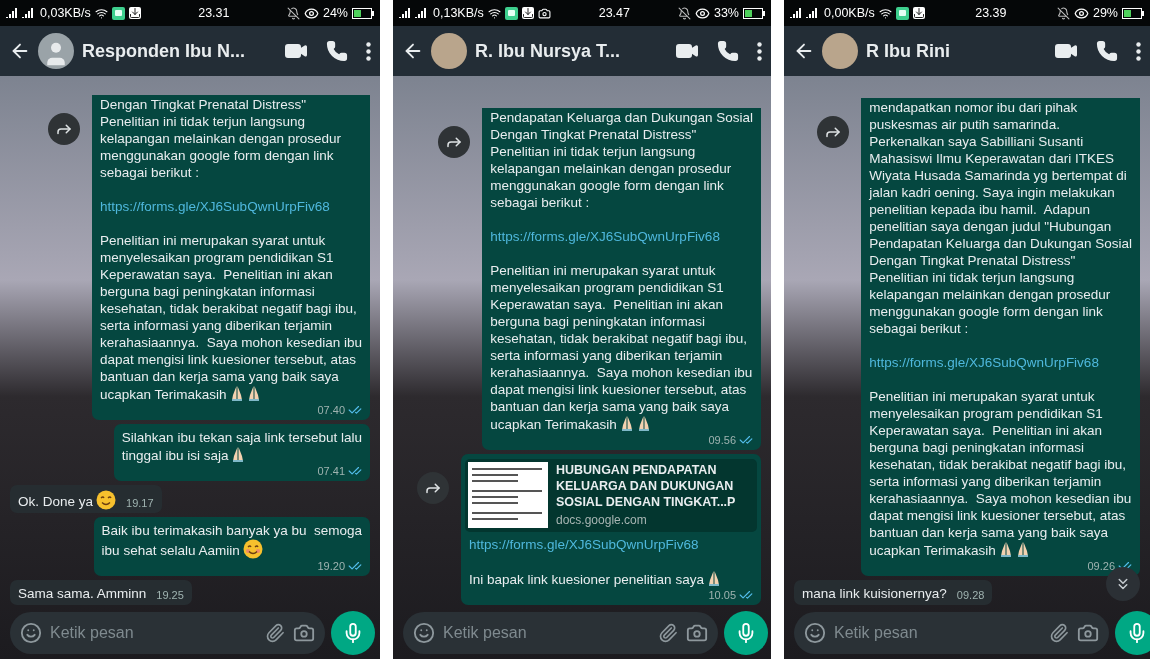 Image resolution: width=1153 pixels, height=659 pixels. I want to click on preview-domain: docs.google.com, so click(602, 520).